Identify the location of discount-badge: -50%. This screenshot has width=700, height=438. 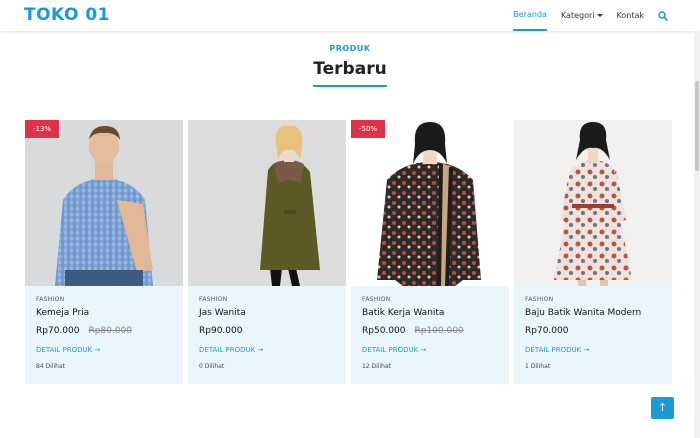
(368, 129).